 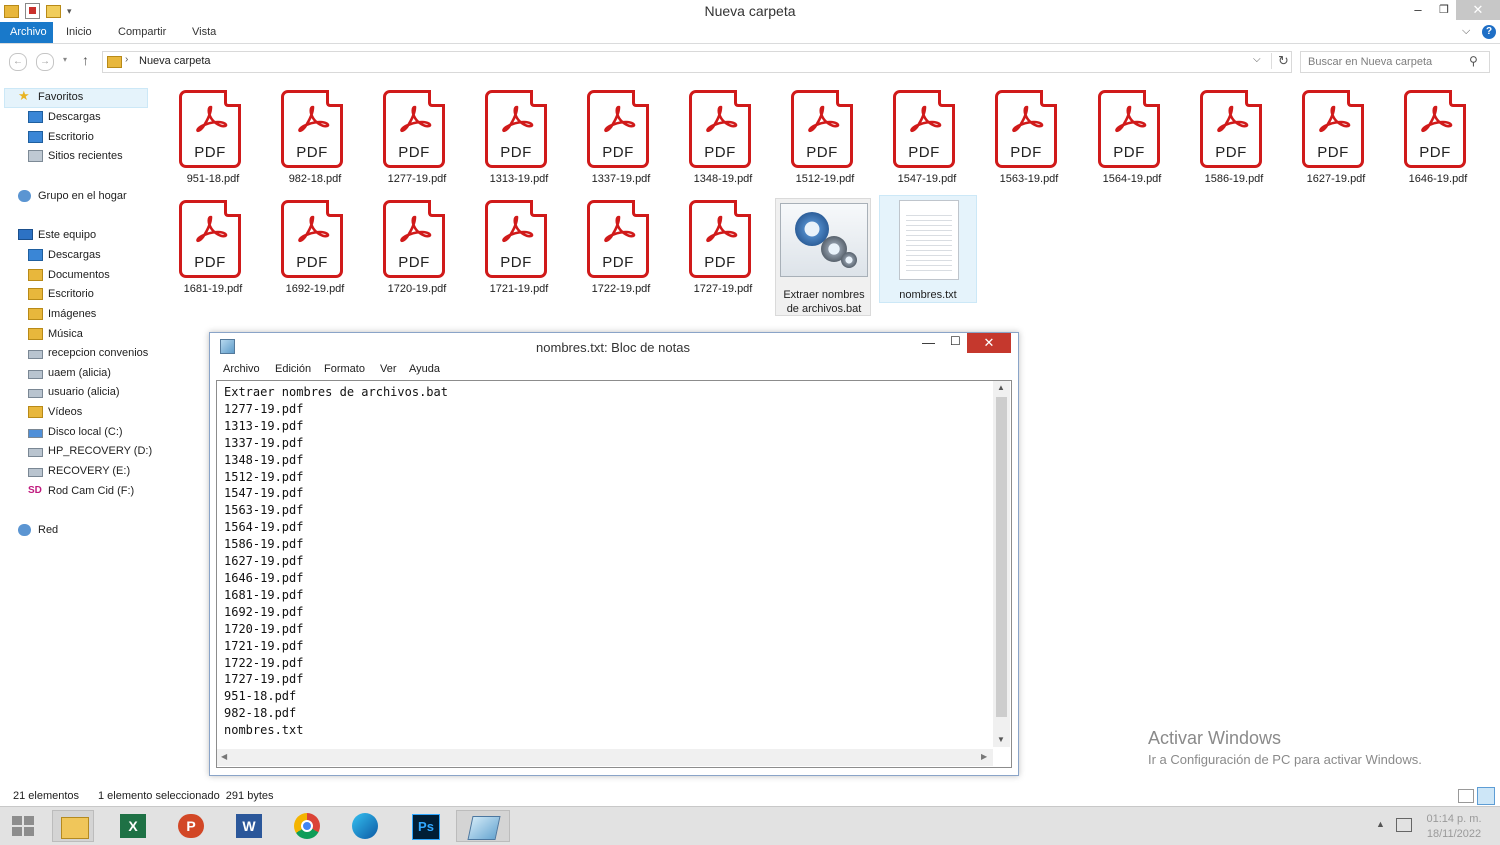 I want to click on taskbar-excel: X, so click(x=133, y=826).